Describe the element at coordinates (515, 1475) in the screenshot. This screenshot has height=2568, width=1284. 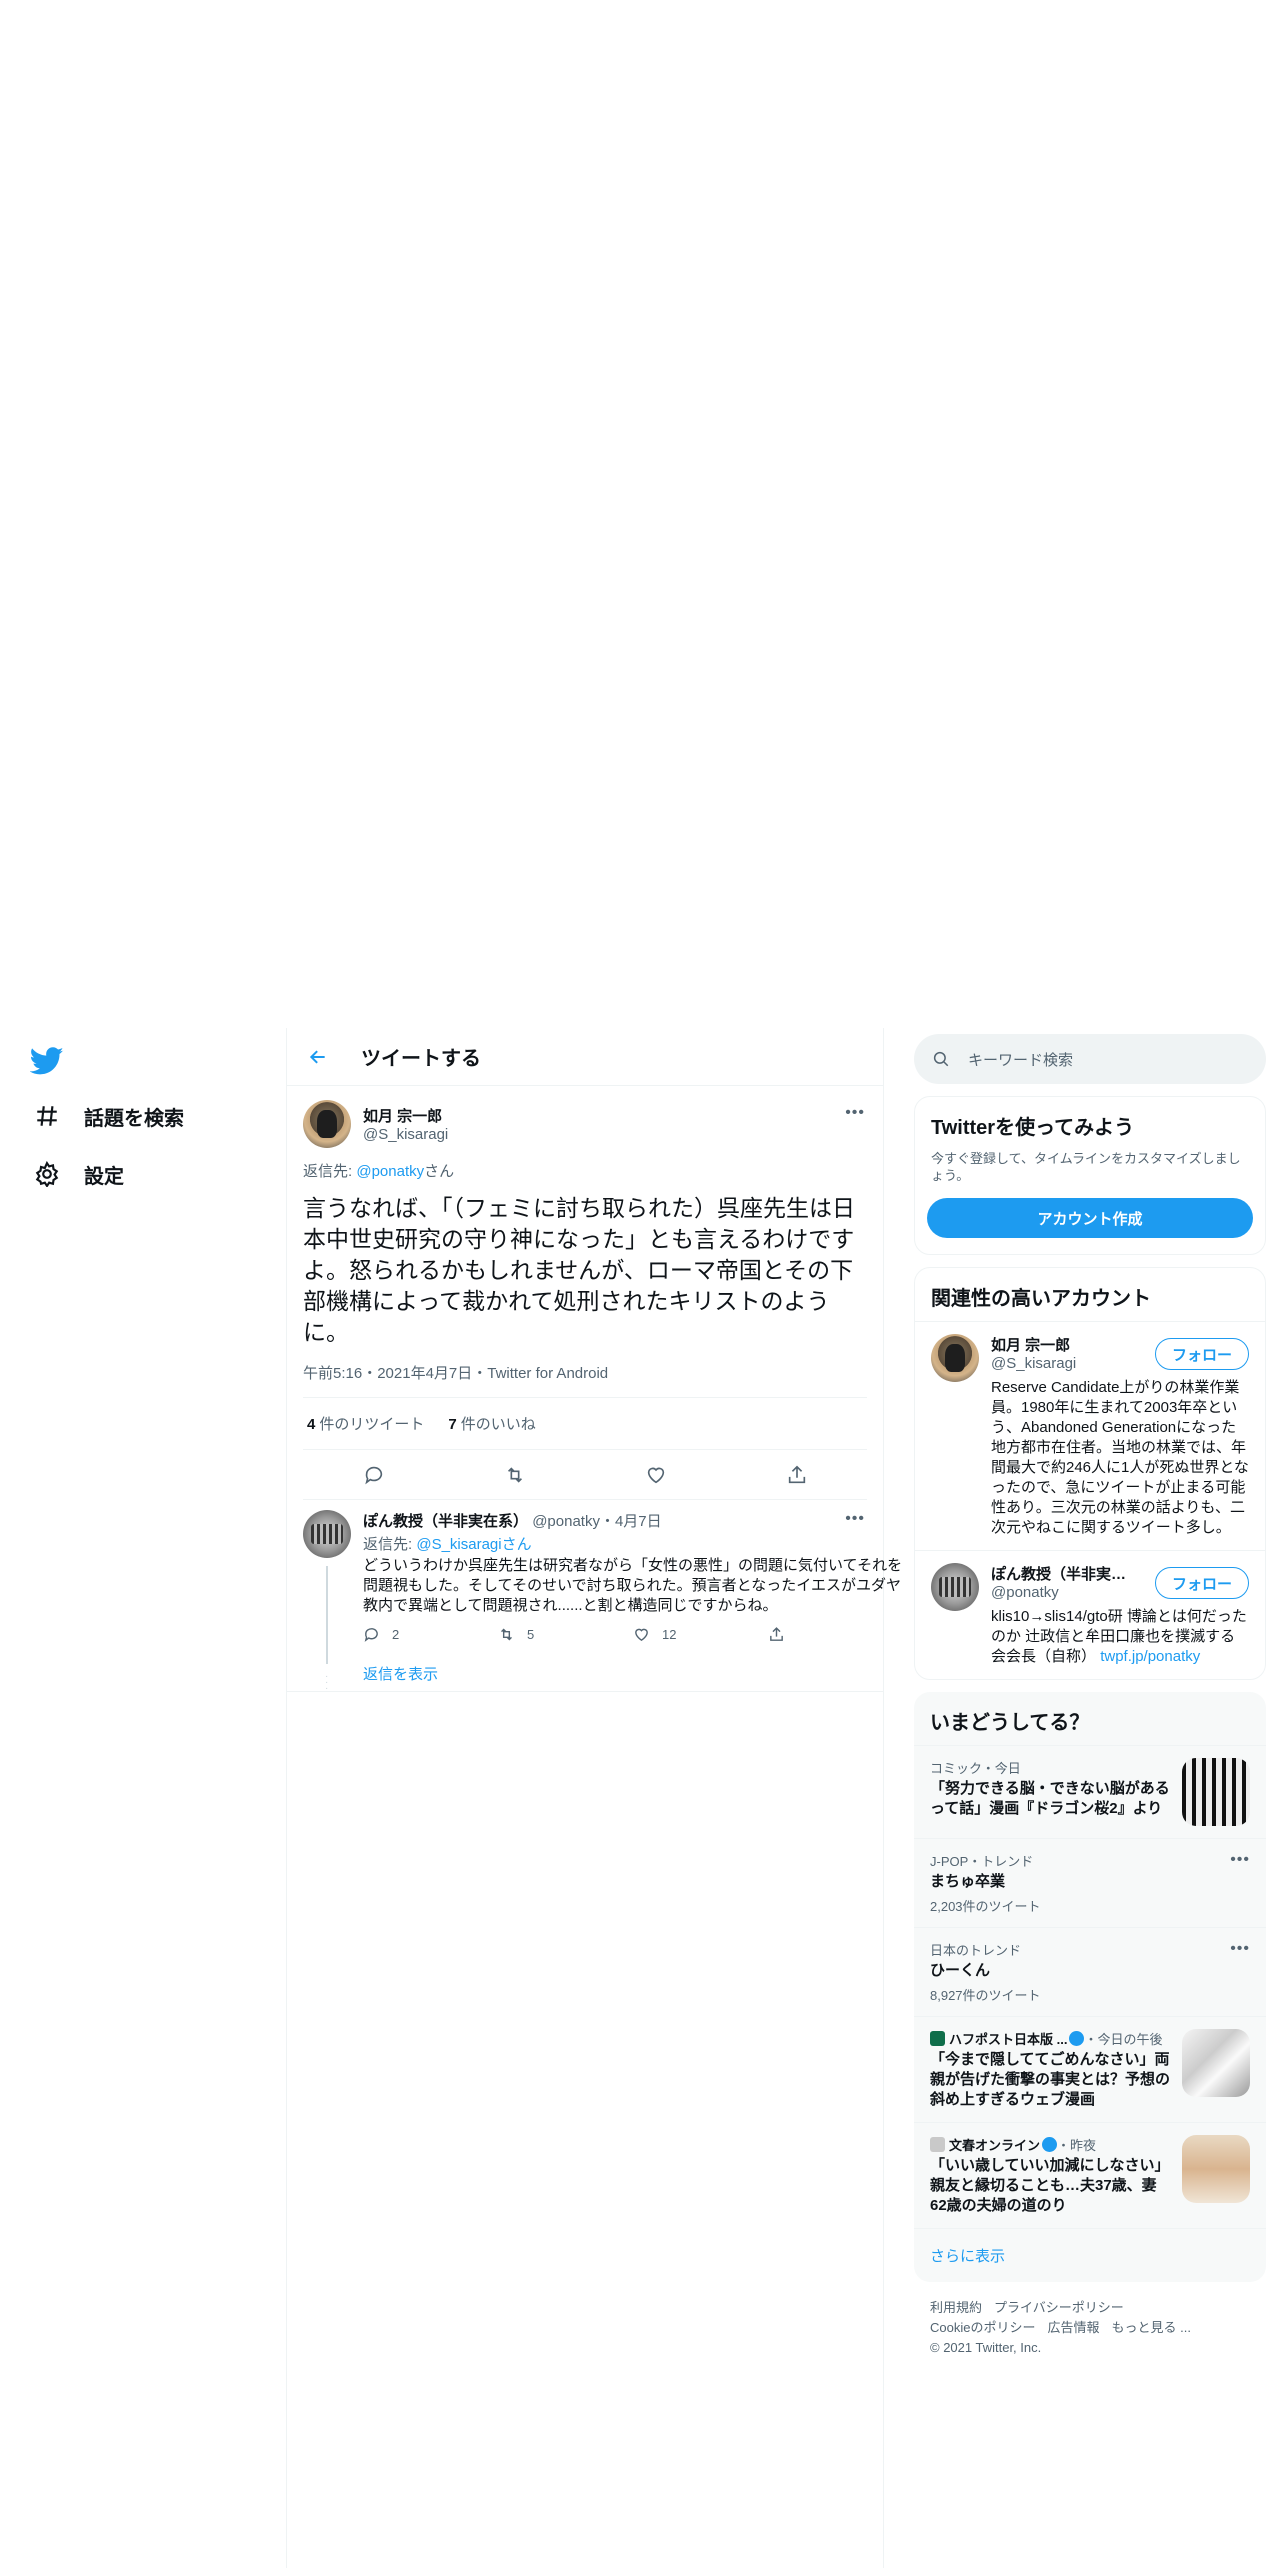
I see `retweet-icon` at that location.